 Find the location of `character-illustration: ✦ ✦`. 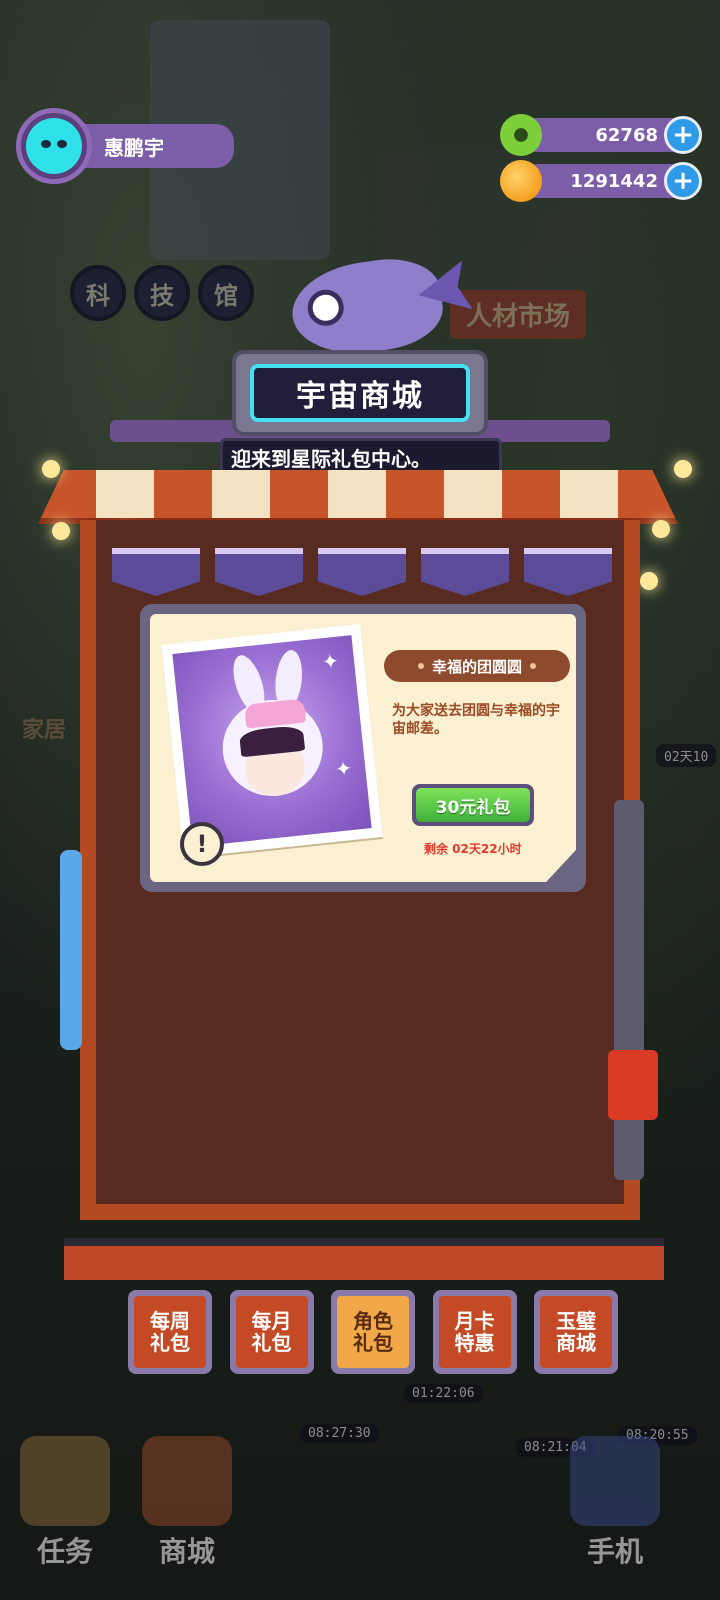

character-illustration: ✦ ✦ is located at coordinates (272, 741).